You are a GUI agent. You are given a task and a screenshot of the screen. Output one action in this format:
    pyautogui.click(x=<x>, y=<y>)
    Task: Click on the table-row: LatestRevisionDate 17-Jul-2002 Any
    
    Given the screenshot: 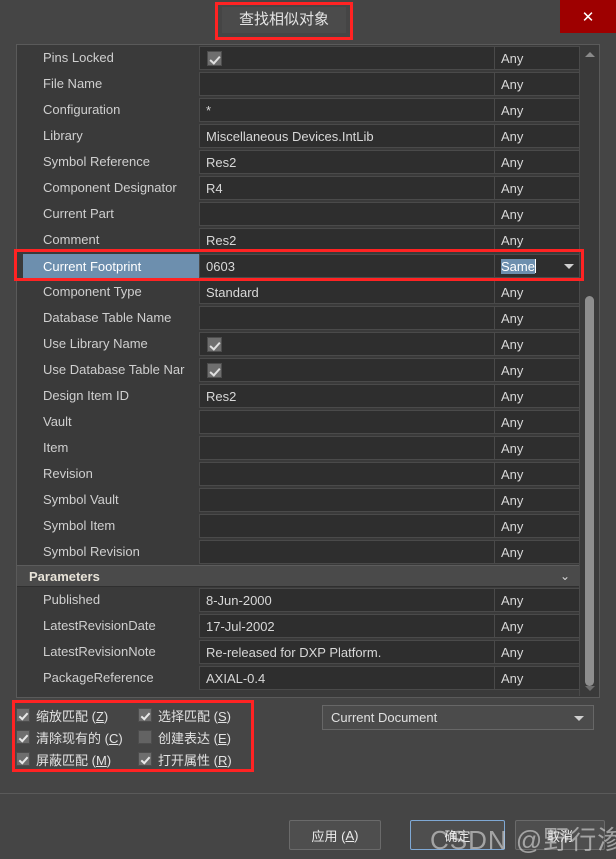 What is the action you would take?
    pyautogui.click(x=300, y=626)
    